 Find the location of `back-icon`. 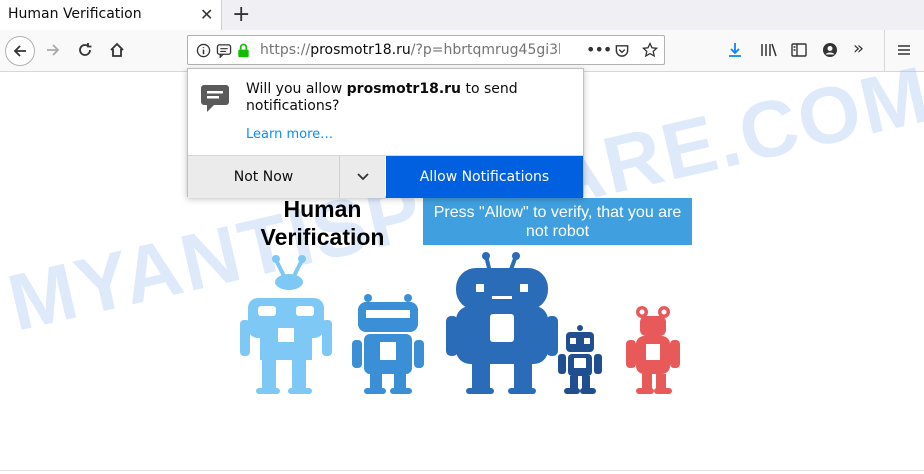

back-icon is located at coordinates (19, 51).